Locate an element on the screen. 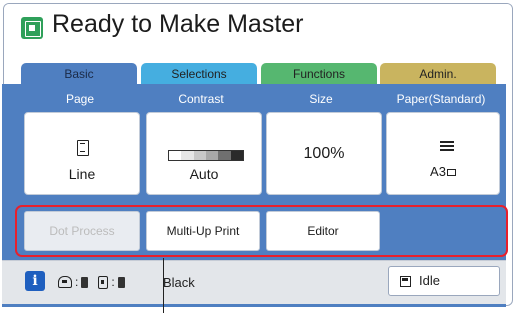 The width and height of the screenshot is (516, 313). idle-button: Idle is located at coordinates (444, 281).